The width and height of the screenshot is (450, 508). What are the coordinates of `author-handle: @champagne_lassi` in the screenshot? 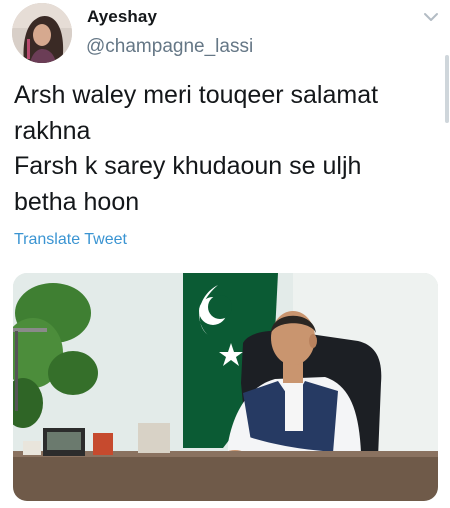 It's located at (169, 47).